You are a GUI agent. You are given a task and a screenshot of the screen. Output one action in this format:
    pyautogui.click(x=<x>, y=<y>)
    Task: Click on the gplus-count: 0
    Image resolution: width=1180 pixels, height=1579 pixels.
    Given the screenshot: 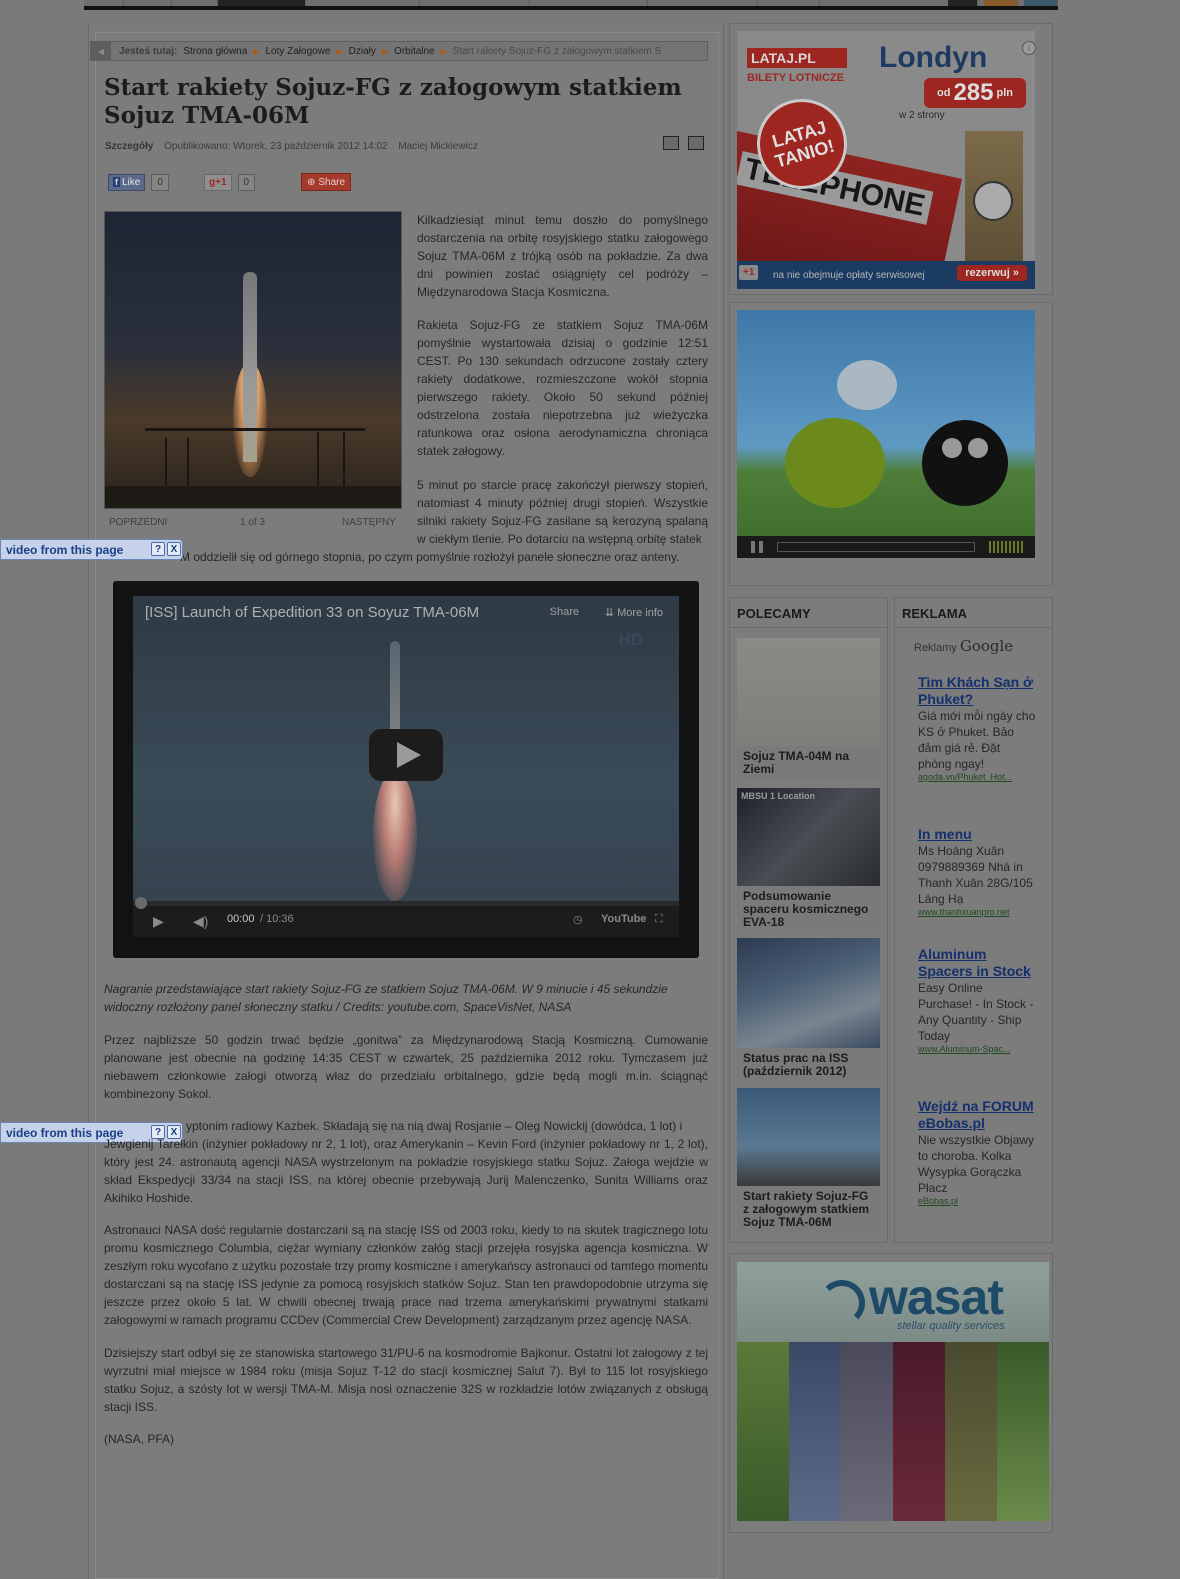 What is the action you would take?
    pyautogui.click(x=246, y=182)
    